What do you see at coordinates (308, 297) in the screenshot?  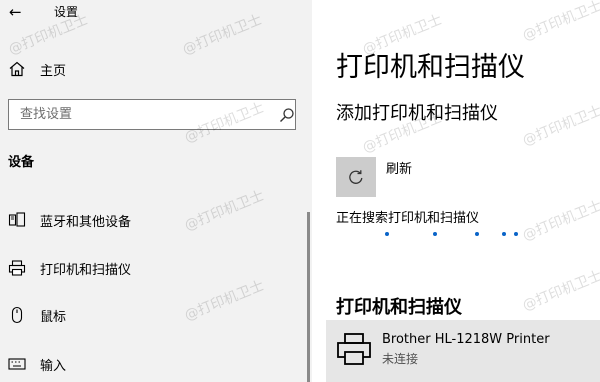 I see `sidebar-scrollbar` at bounding box center [308, 297].